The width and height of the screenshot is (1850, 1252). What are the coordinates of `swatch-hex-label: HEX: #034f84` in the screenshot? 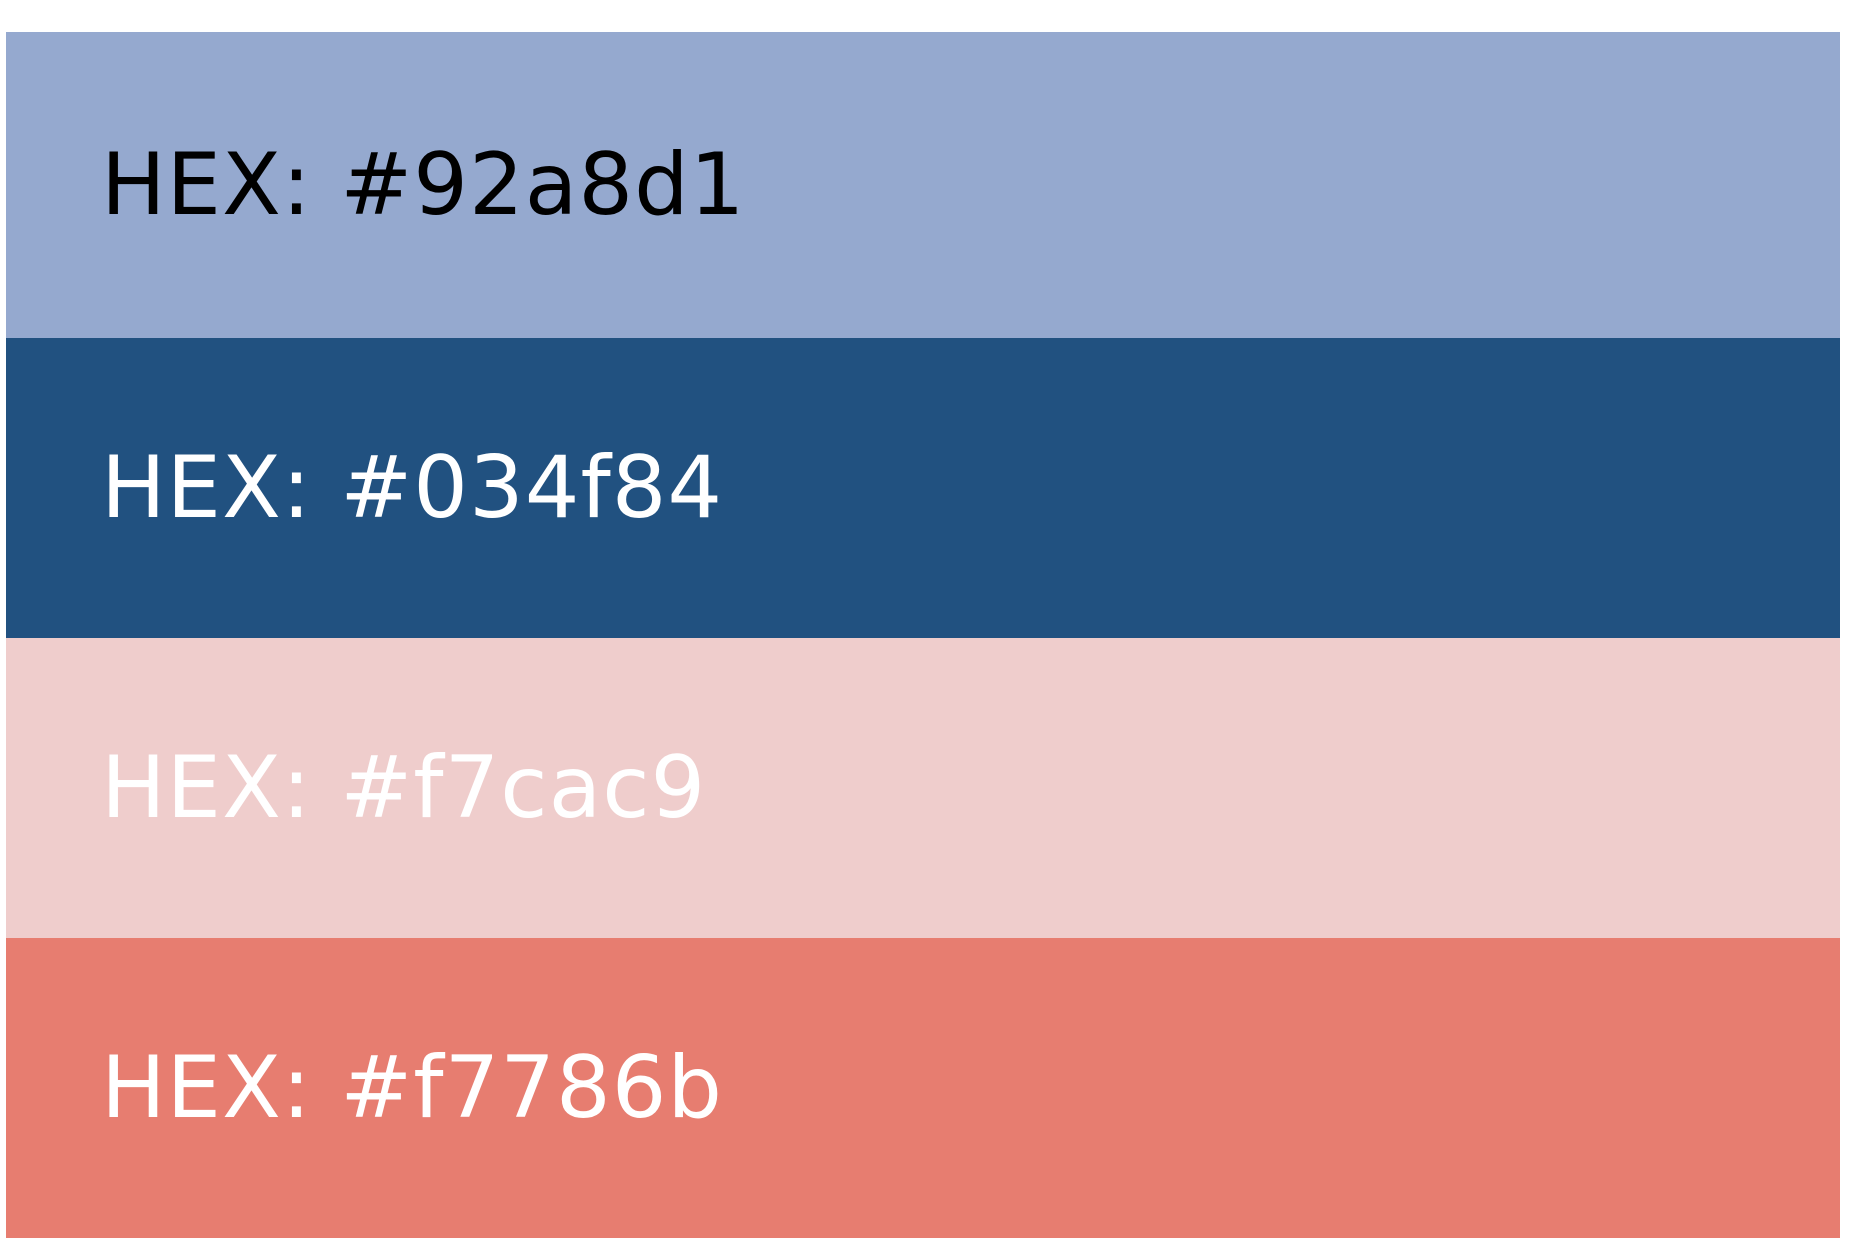 It's located at (412, 488).